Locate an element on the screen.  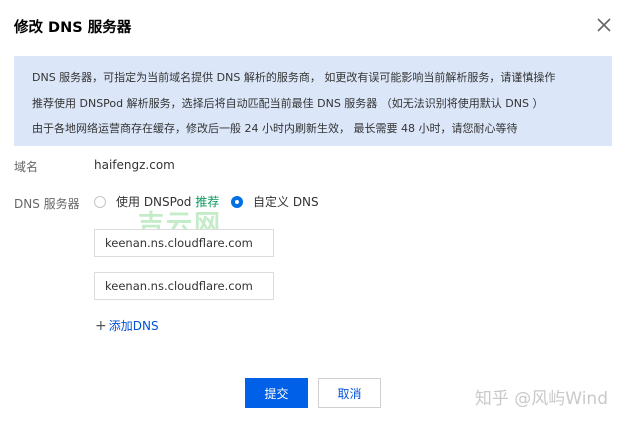
add-dns-button: + 添加DNS is located at coordinates (127, 325).